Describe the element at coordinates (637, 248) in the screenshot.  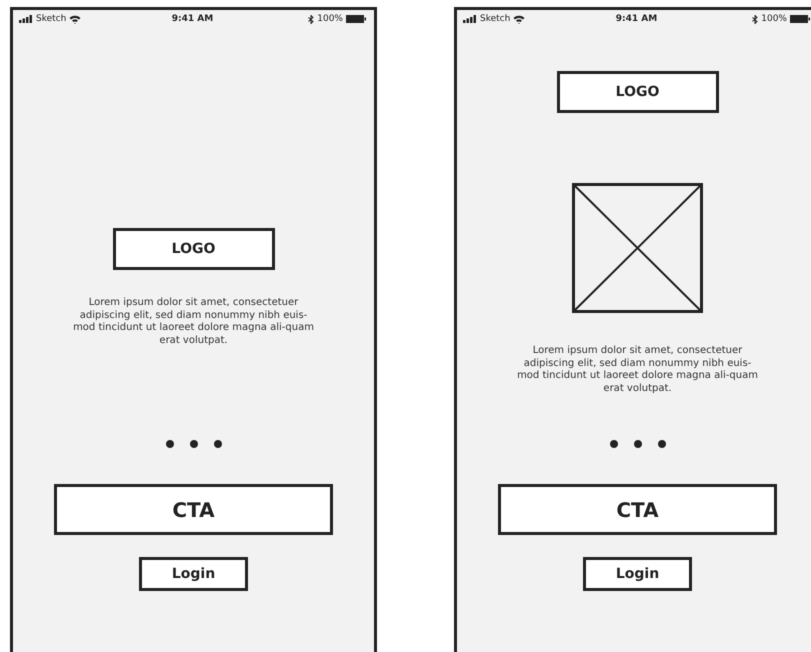
I see `image-placeholder-icon` at that location.